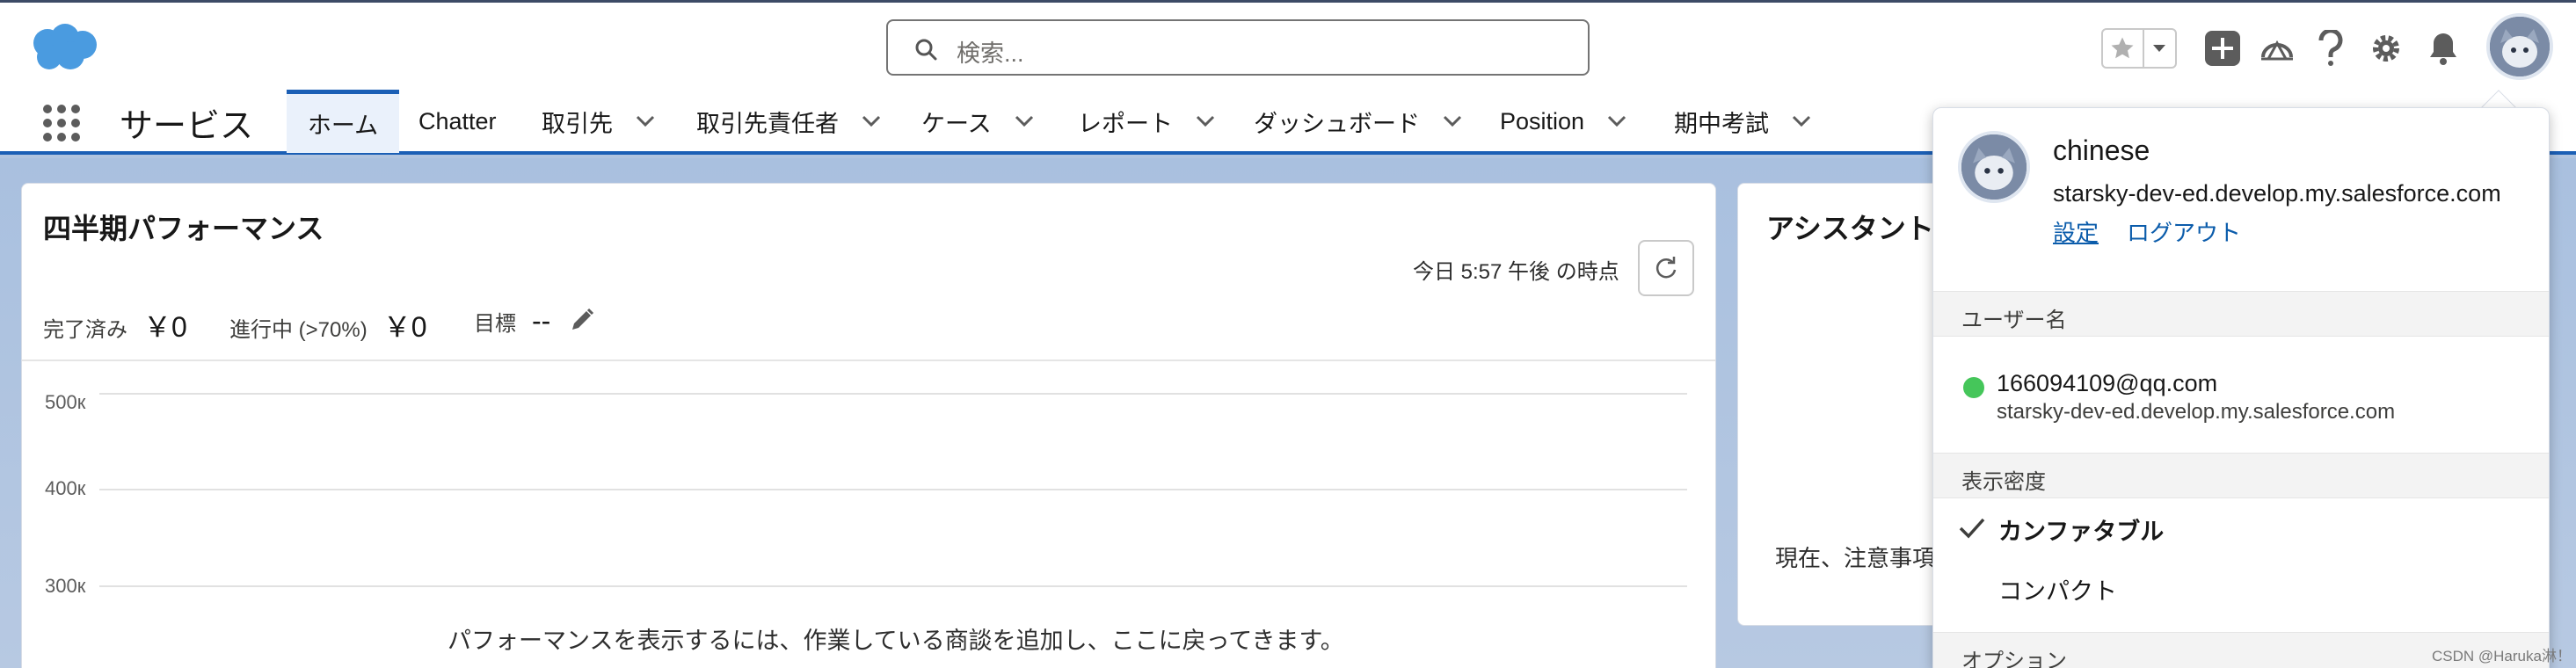 This screenshot has width=2576, height=668. I want to click on open-stat: 進行中 (>70%) ￥0, so click(328, 325).